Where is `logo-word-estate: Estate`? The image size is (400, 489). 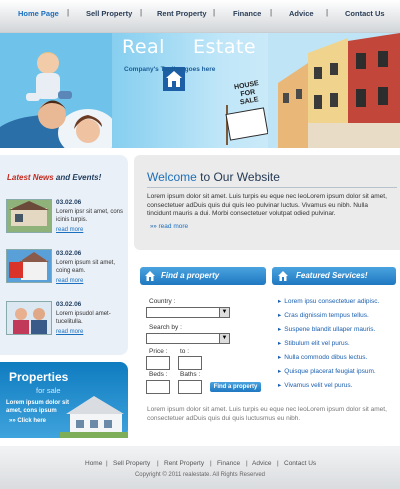
logo-word-estate: Estate is located at coordinates (224, 47).